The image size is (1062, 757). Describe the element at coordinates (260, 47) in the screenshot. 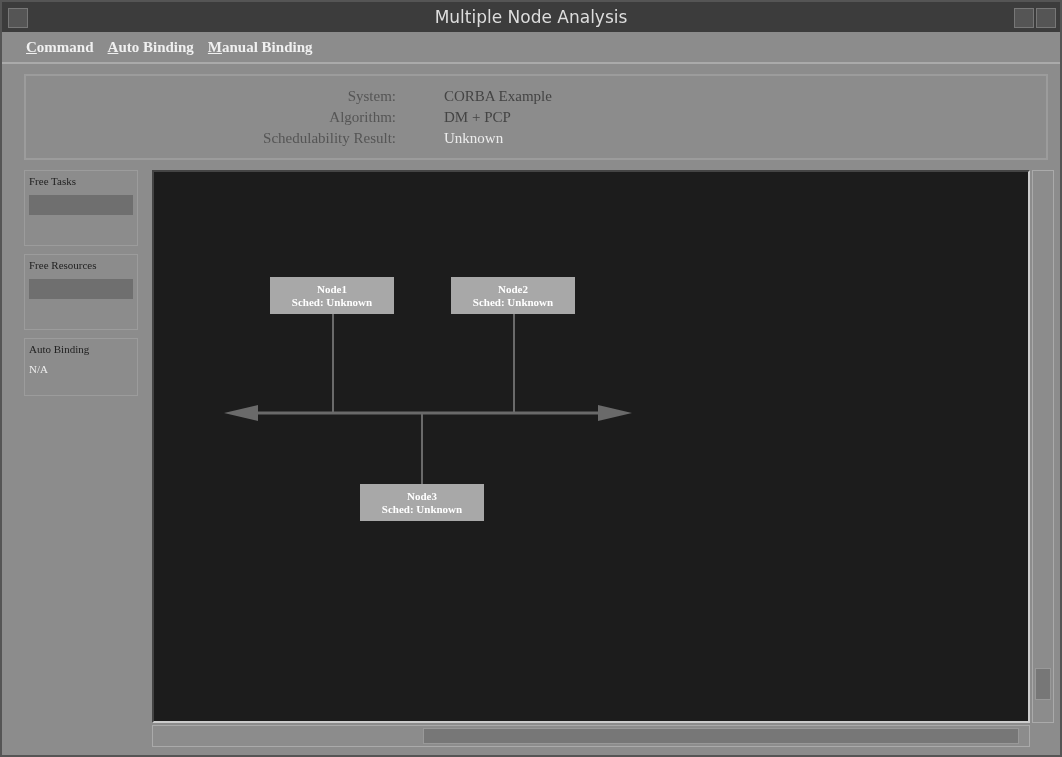

I see `menu-item: Manual Binding` at that location.